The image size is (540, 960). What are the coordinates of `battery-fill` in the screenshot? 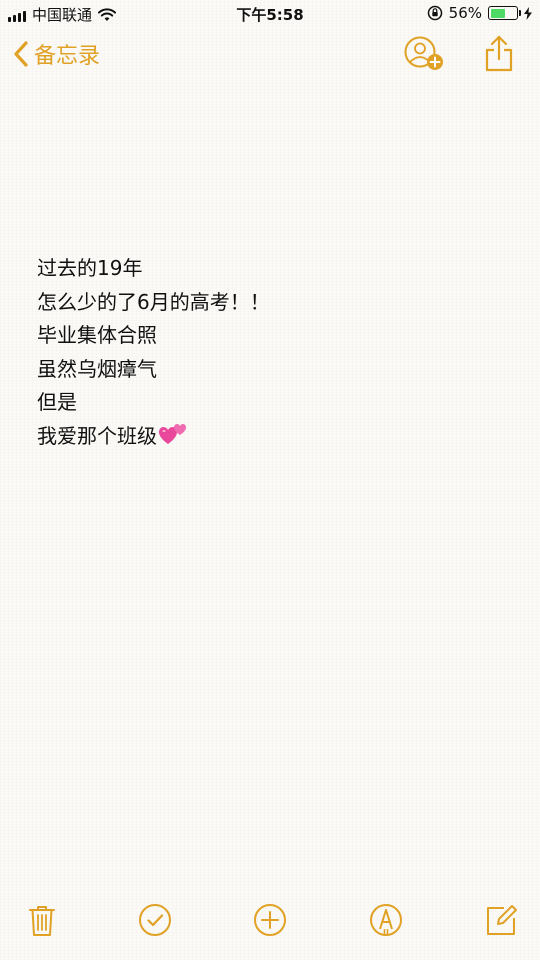 It's located at (497, 13).